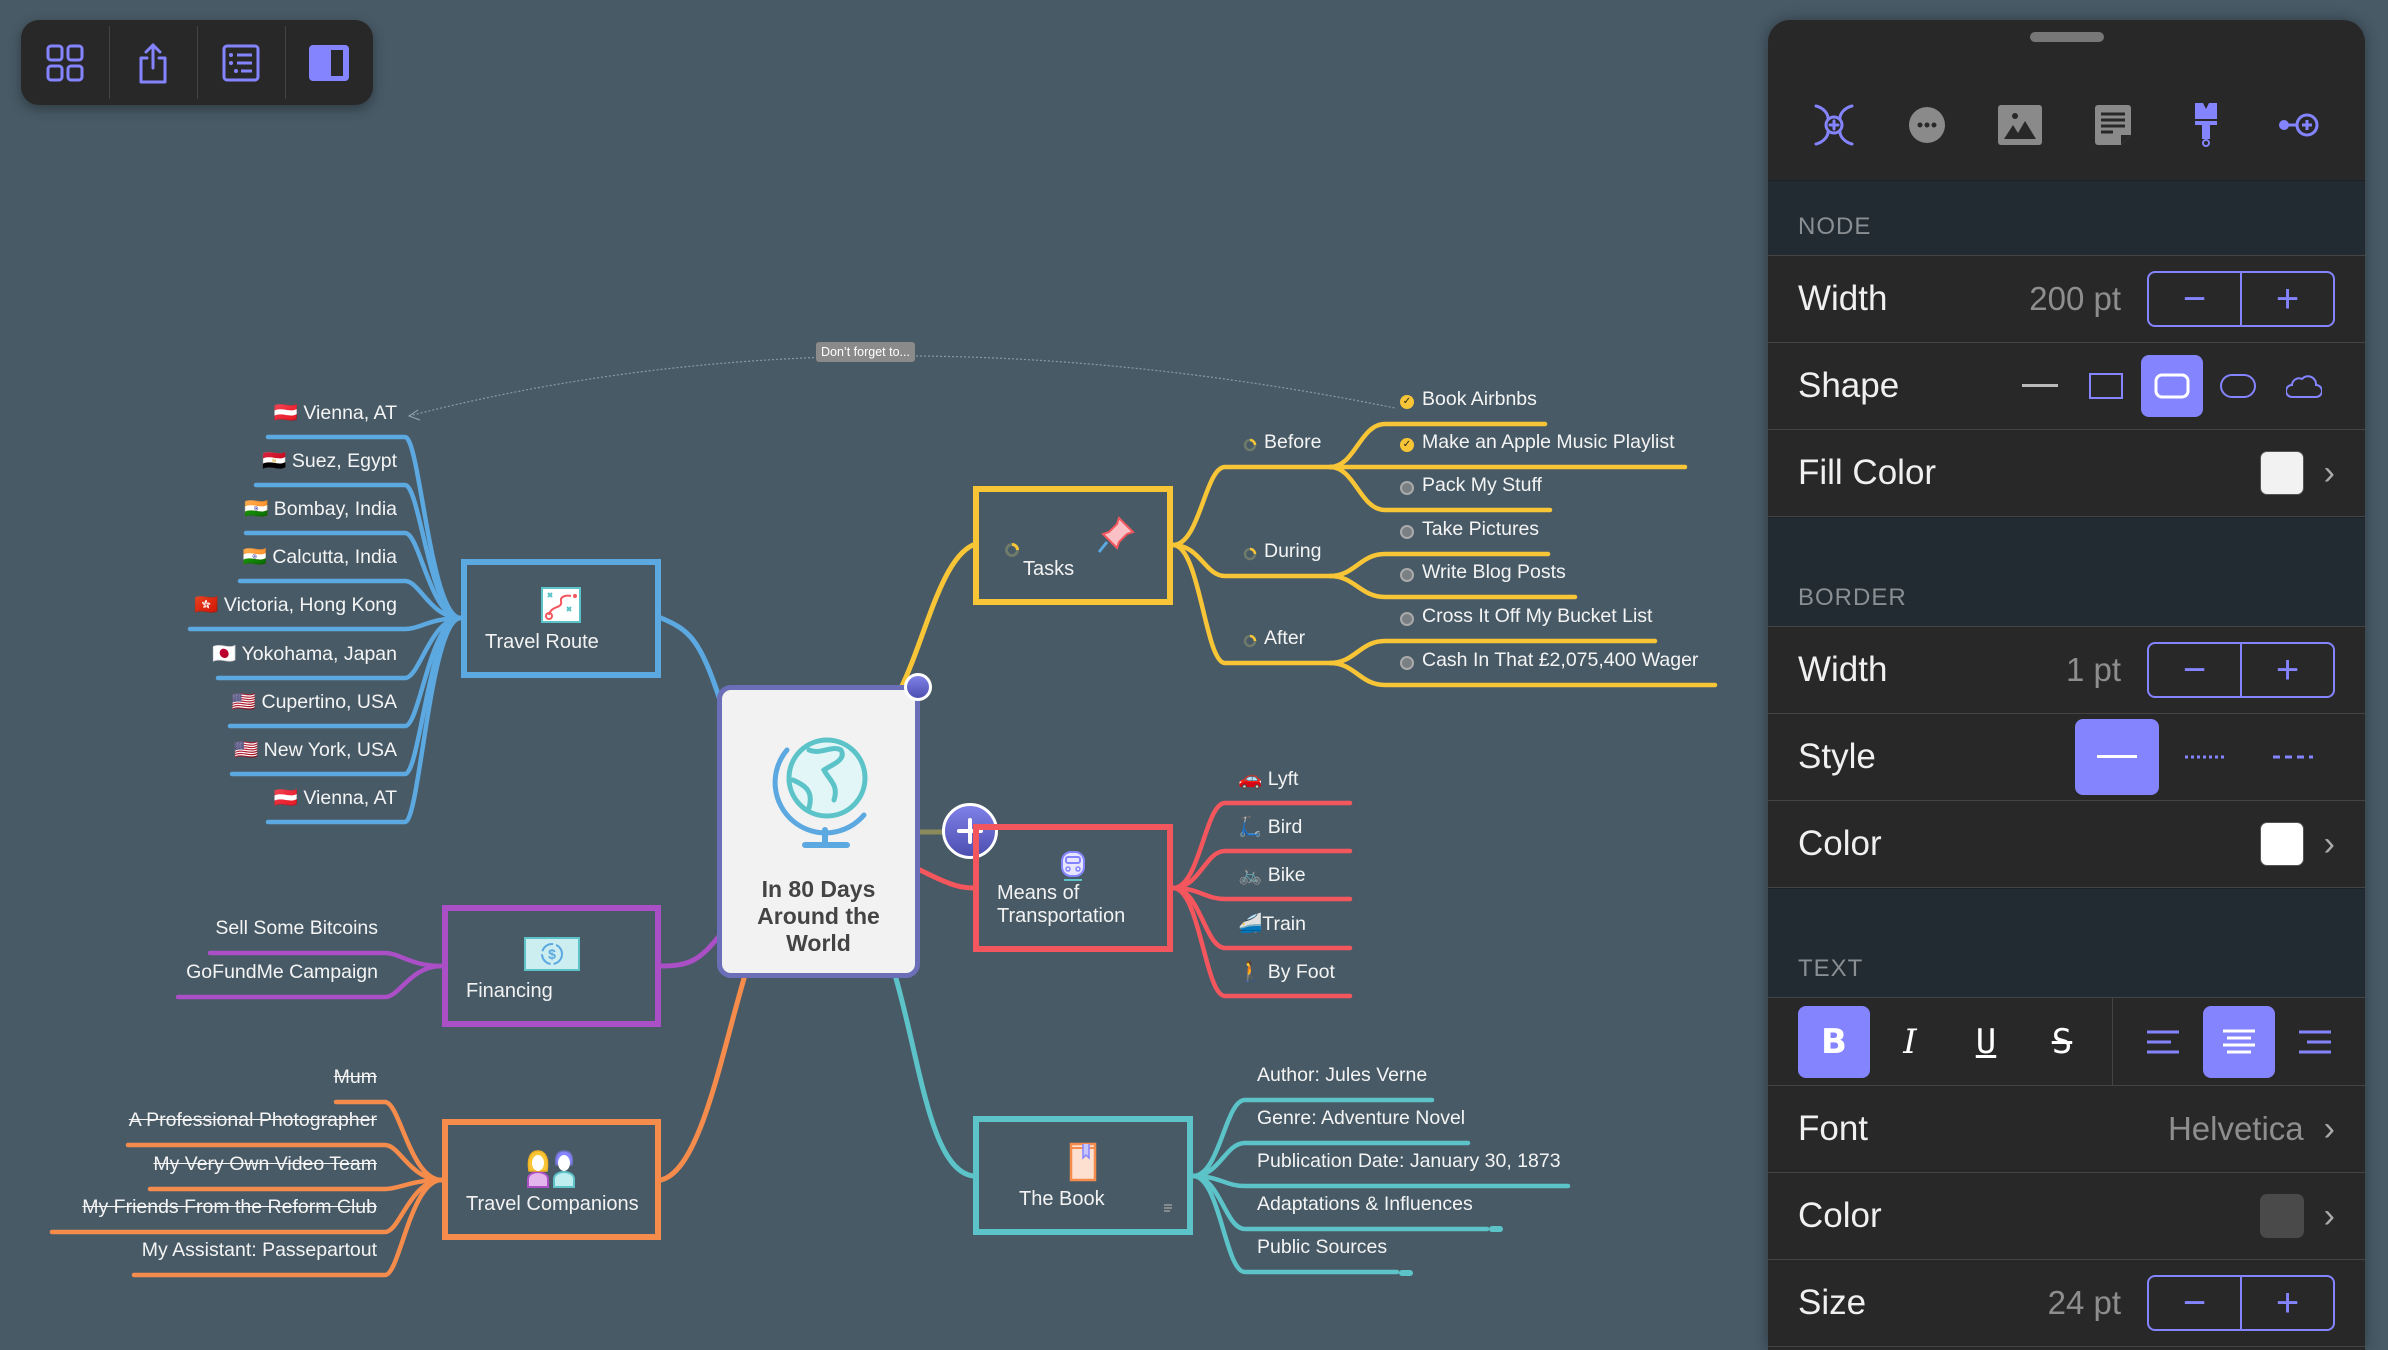 This screenshot has width=2388, height=1350. Describe the element at coordinates (2172, 386) in the screenshot. I see `shape-rounded-rectangle-option` at that location.